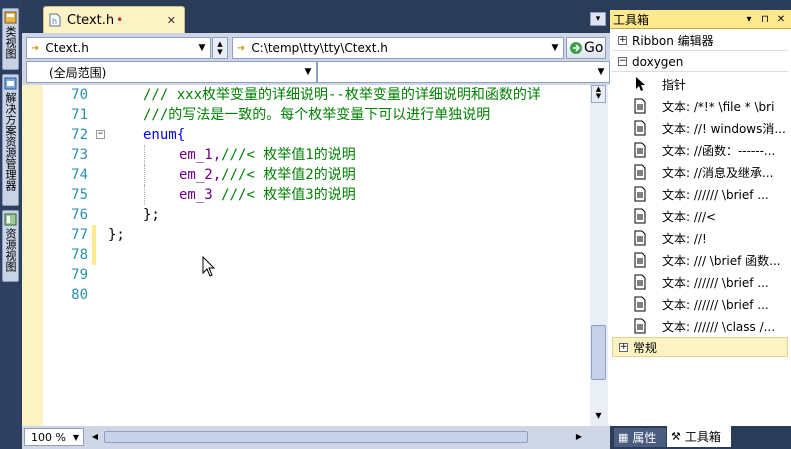 This screenshot has height=449, width=791. What do you see at coordinates (622, 40) in the screenshot?
I see `expand-icon: +` at bounding box center [622, 40].